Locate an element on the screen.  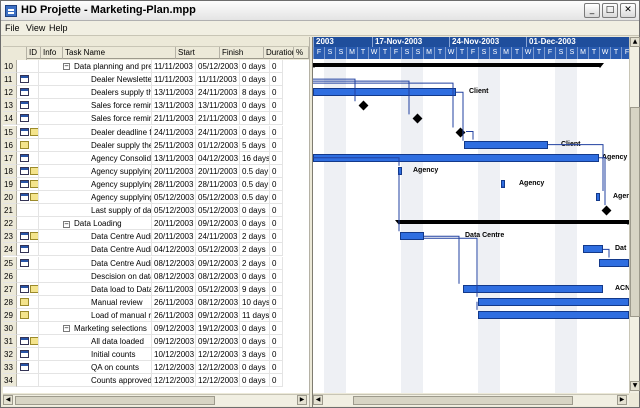
cell-duration: 11 days is located at coordinates (255, 315).